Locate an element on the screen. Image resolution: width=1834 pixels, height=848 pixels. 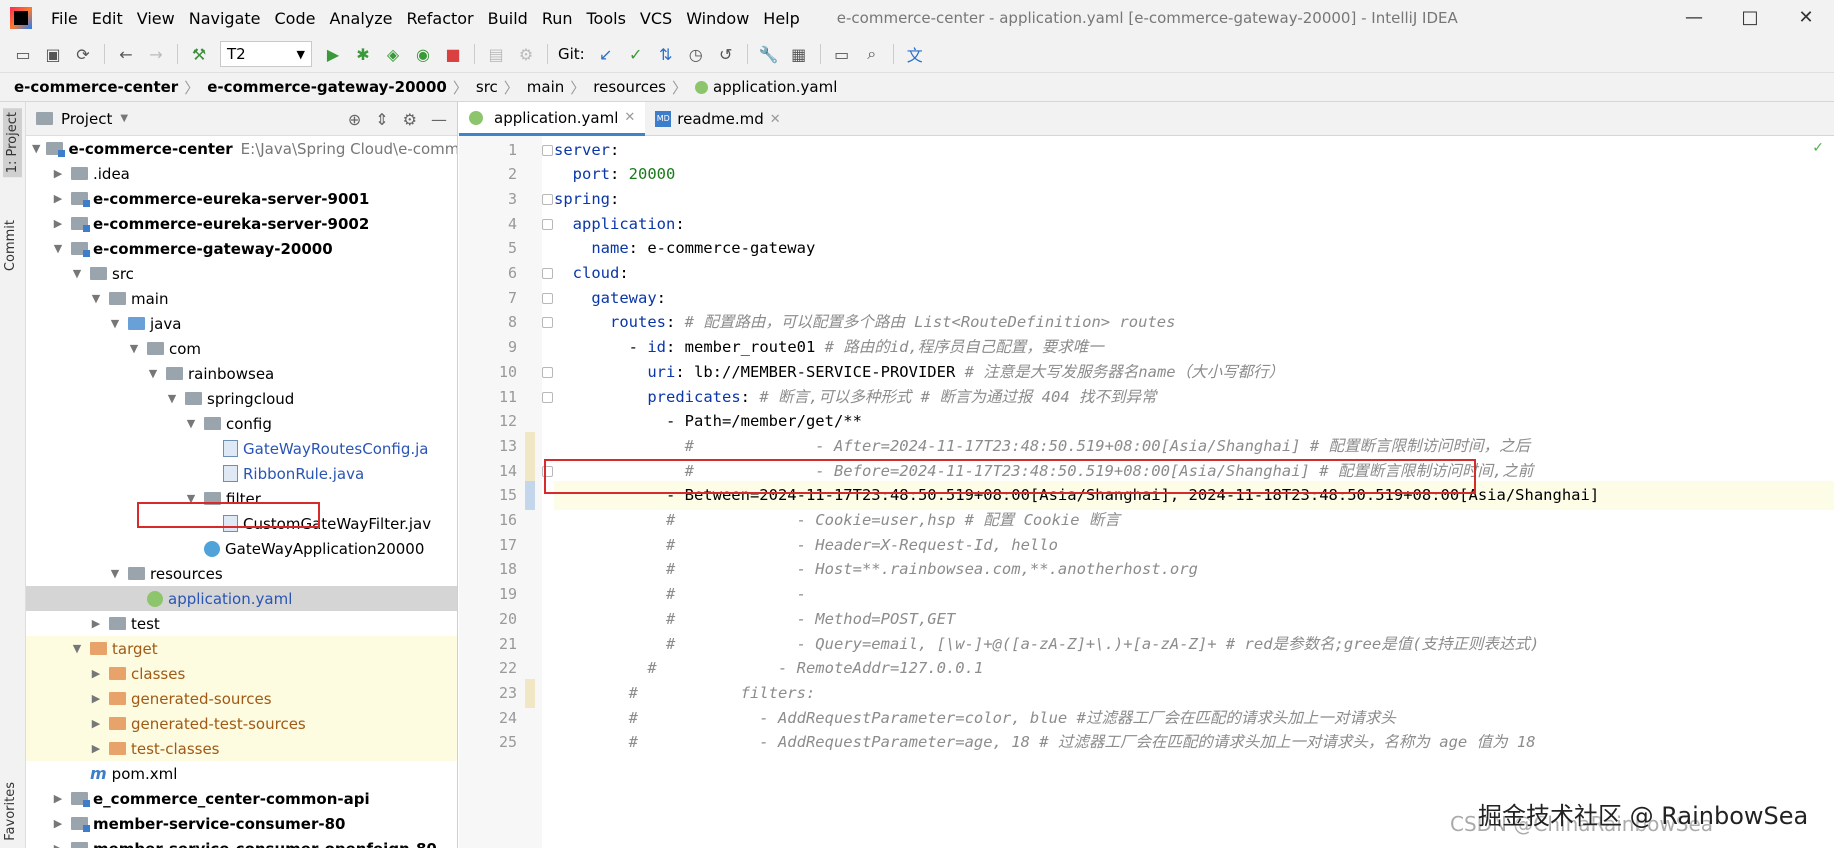
menu-view: View is located at coordinates (156, 18).